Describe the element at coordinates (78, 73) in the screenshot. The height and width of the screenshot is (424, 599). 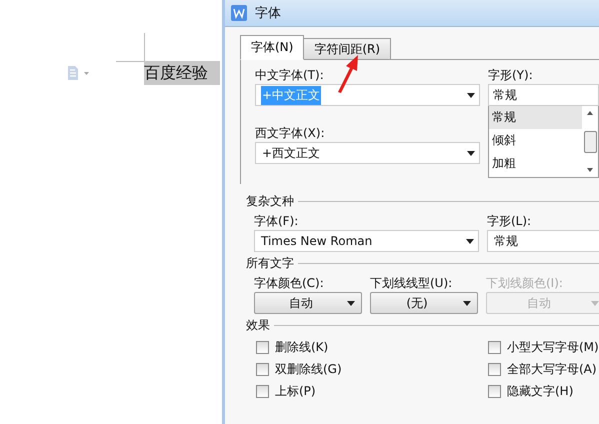
I see `document-icon` at that location.